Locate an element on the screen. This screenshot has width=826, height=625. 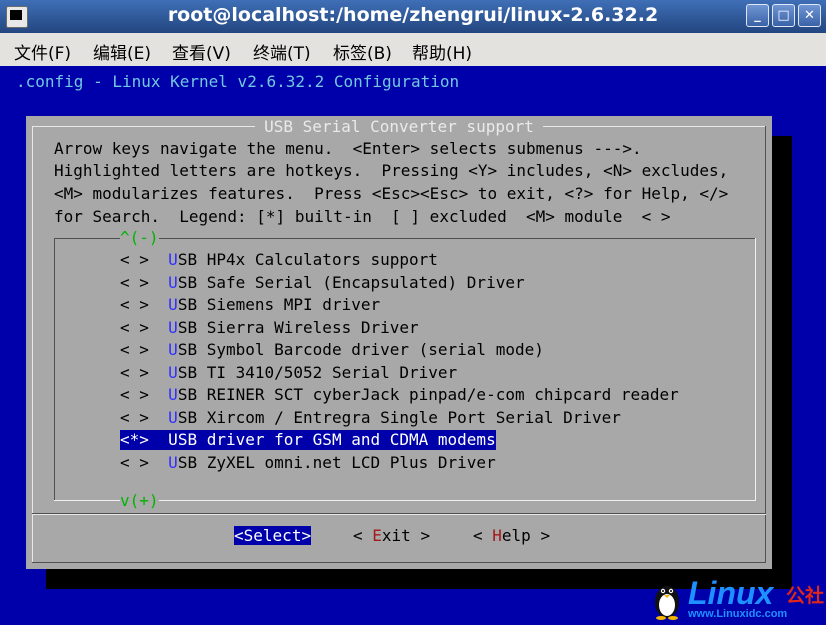
linuxidc-watermark: Linux 公社 www.Linuxidc.com is located at coordinates (739, 600).